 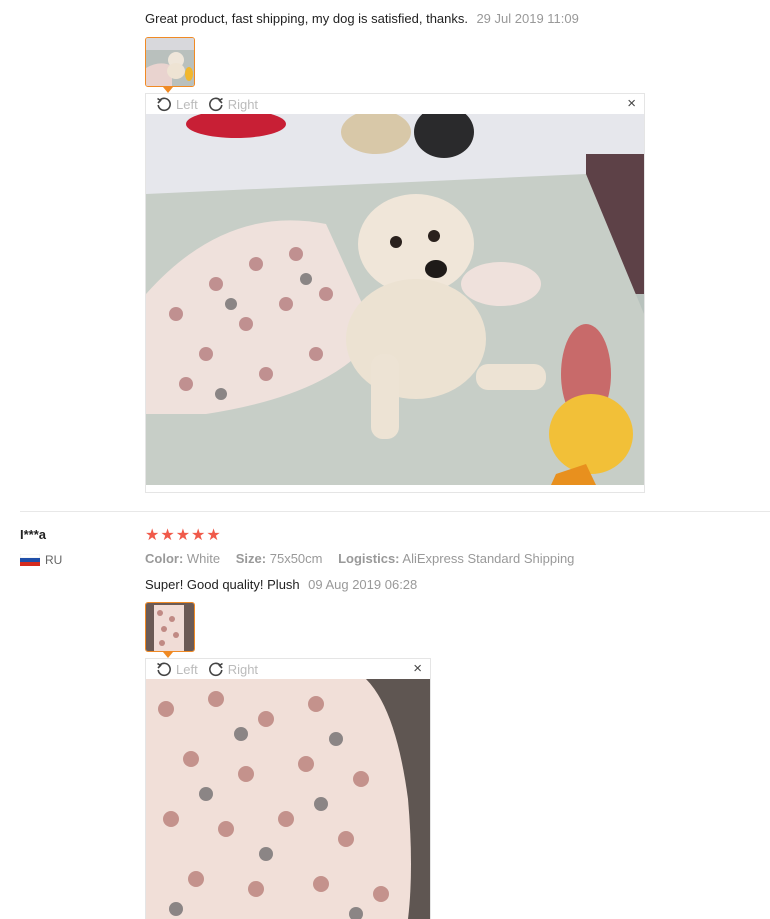 I want to click on review-2-text: Super! Good quality! Plush, so click(x=222, y=584).